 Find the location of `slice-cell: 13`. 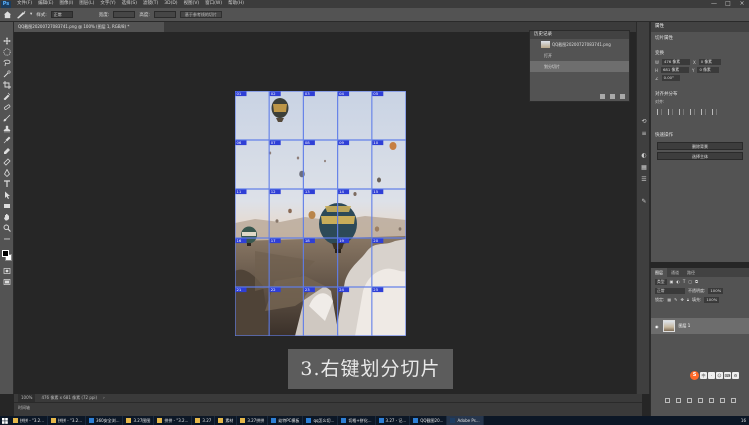

slice-cell: 13 is located at coordinates (320, 214).